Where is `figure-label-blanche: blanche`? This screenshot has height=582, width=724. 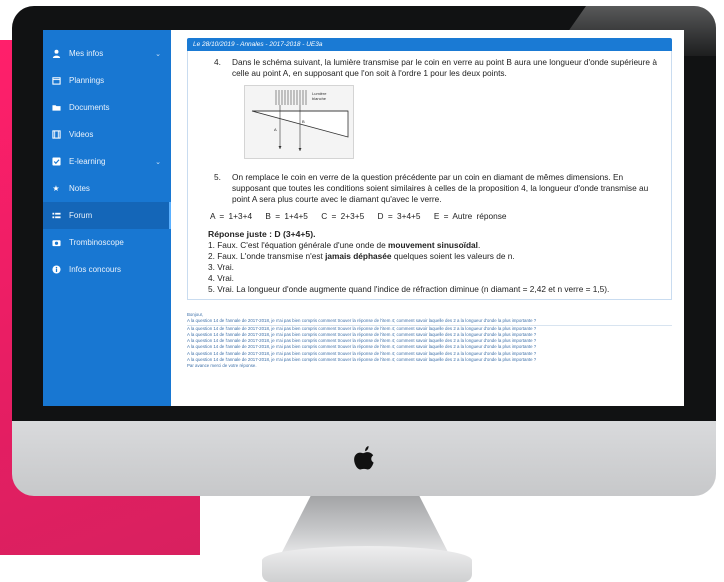 figure-label-blanche: blanche is located at coordinates (319, 98).